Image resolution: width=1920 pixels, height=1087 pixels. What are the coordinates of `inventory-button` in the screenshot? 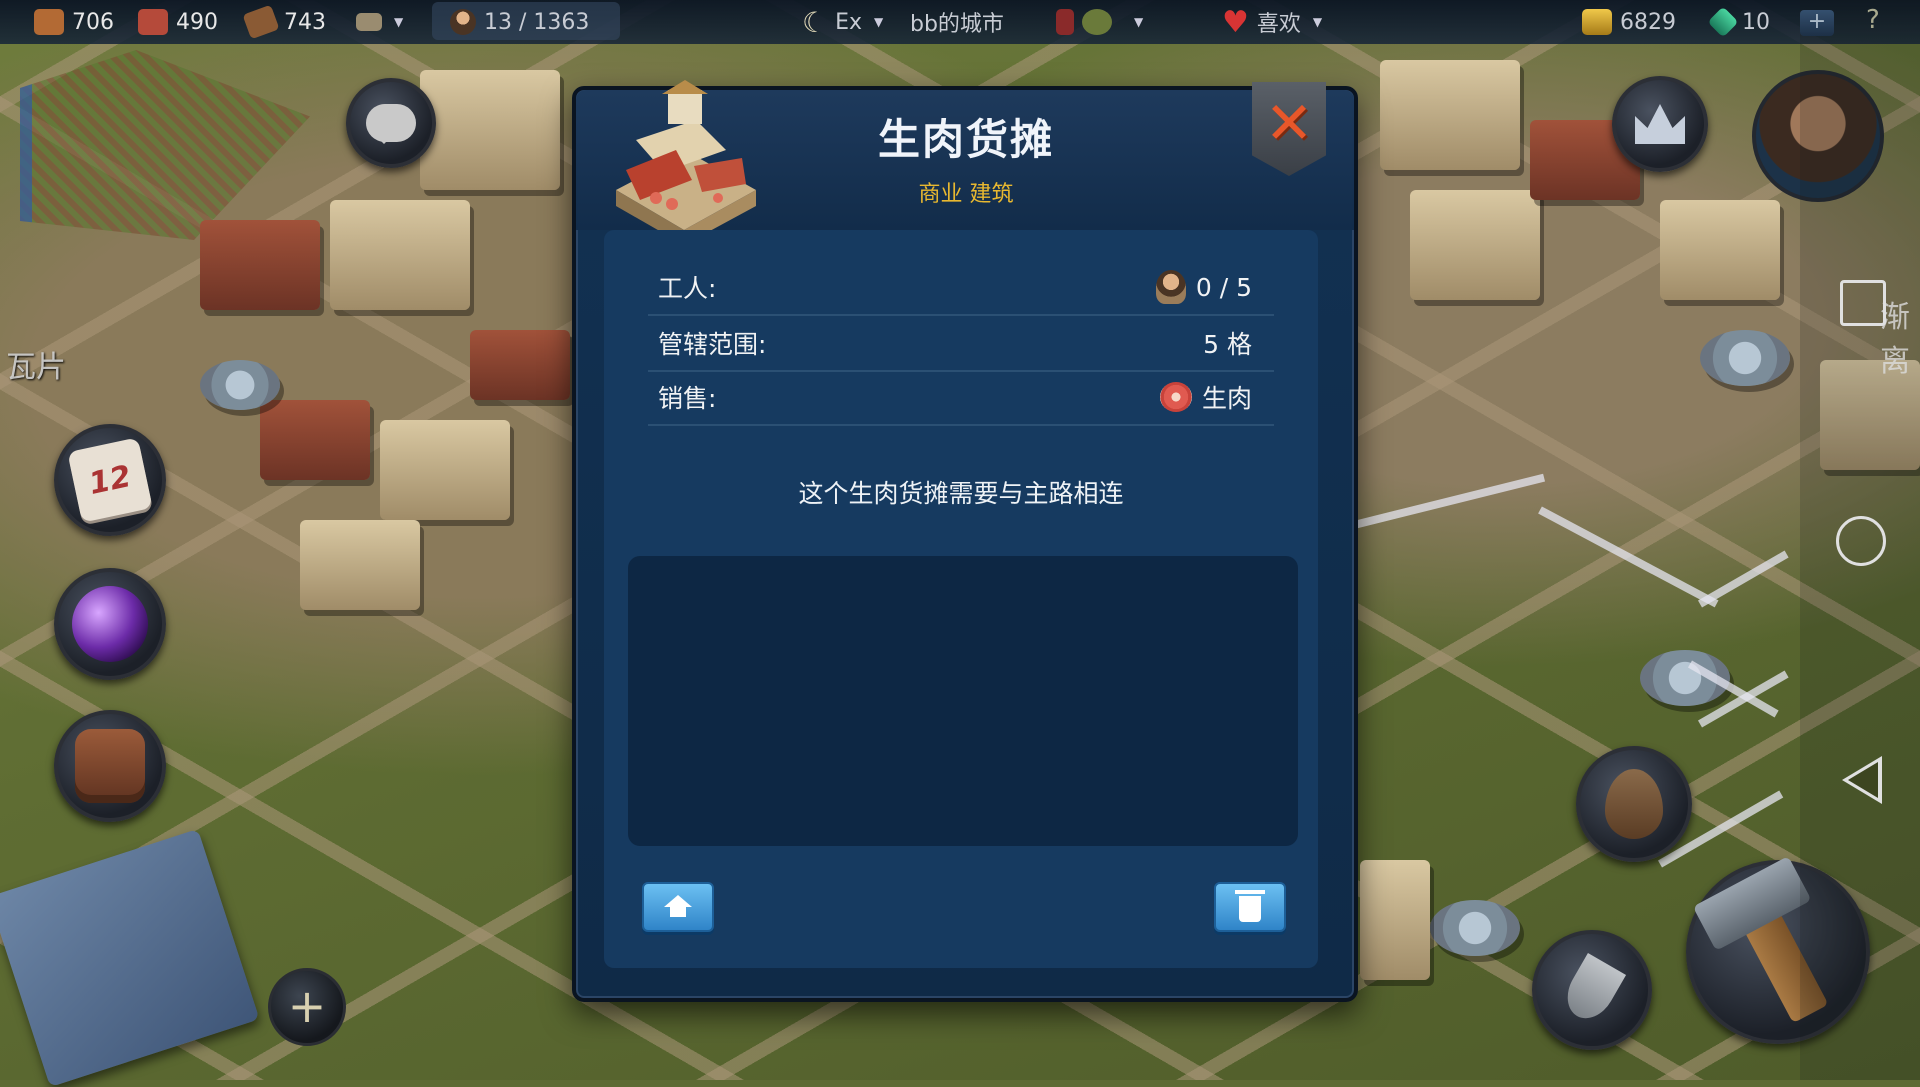 It's located at (110, 766).